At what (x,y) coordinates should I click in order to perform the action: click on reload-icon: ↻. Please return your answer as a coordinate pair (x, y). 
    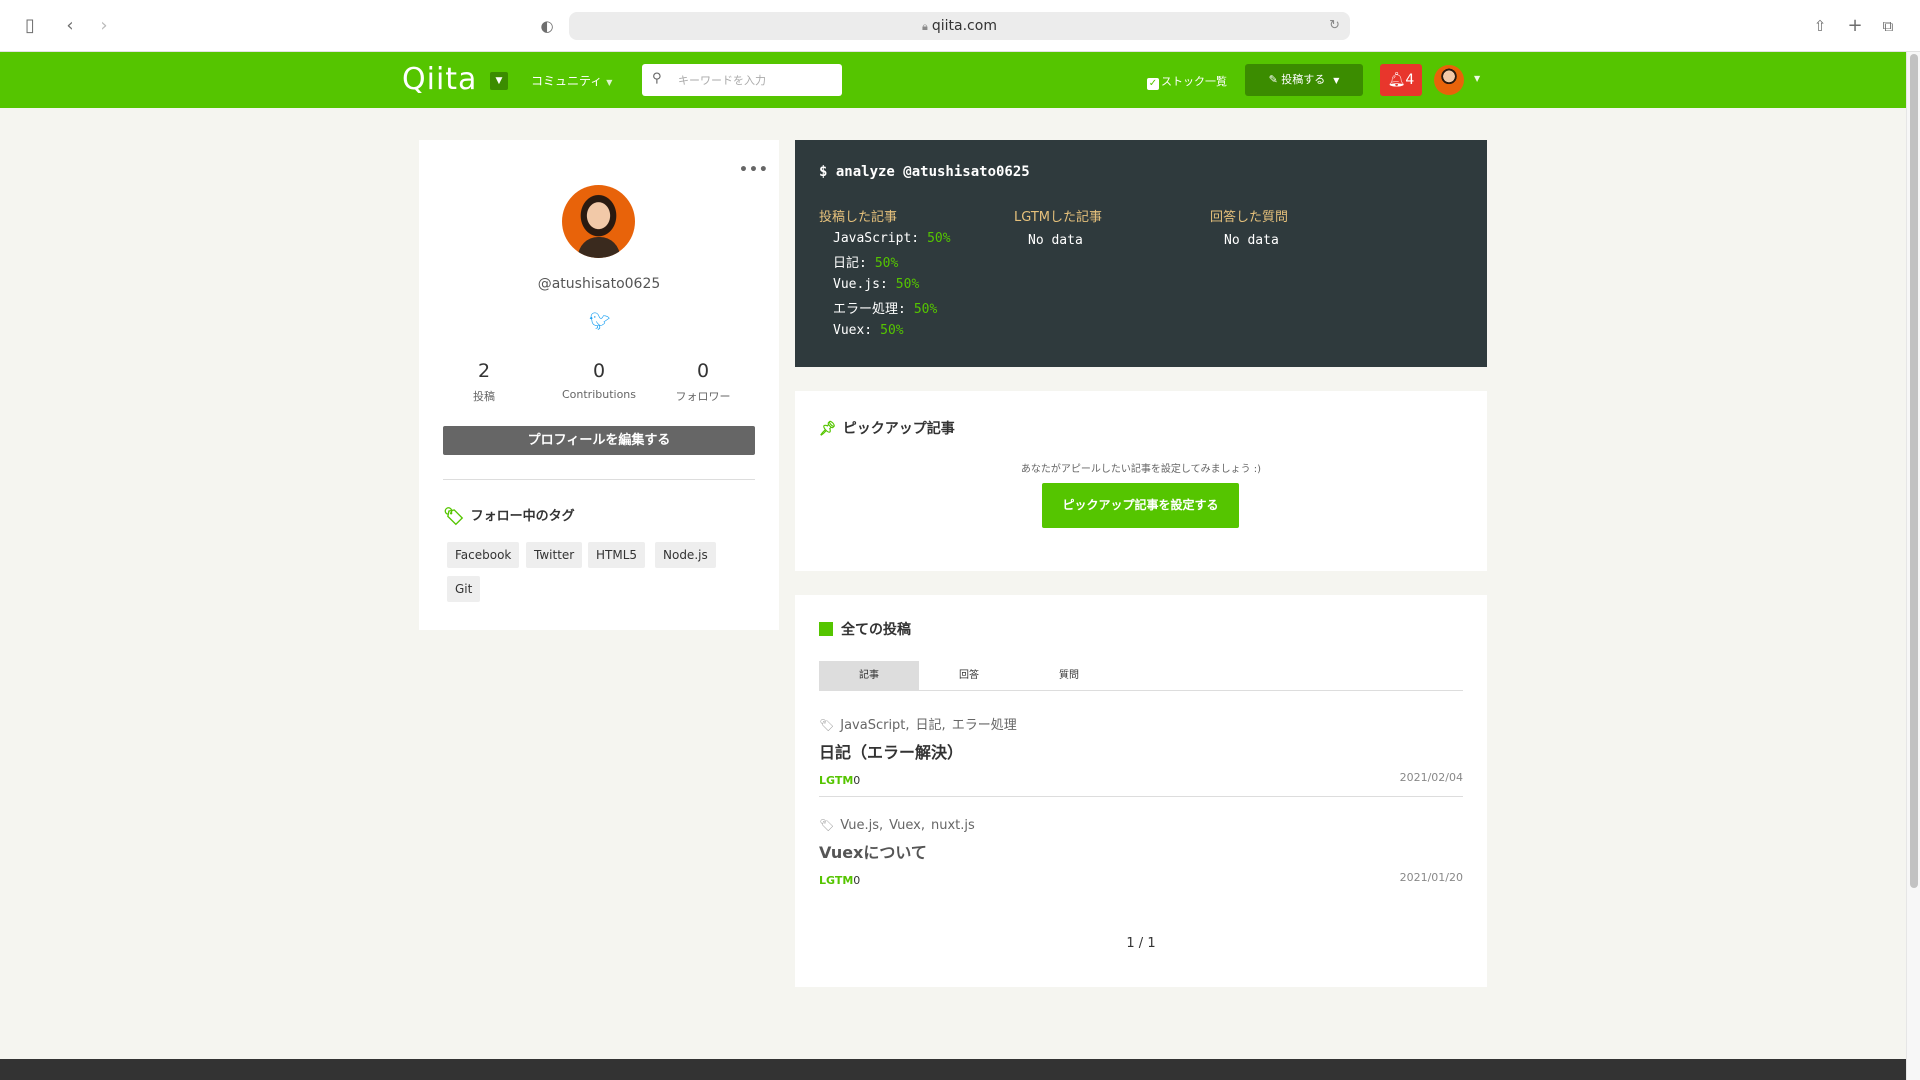
    Looking at the image, I should click on (1334, 26).